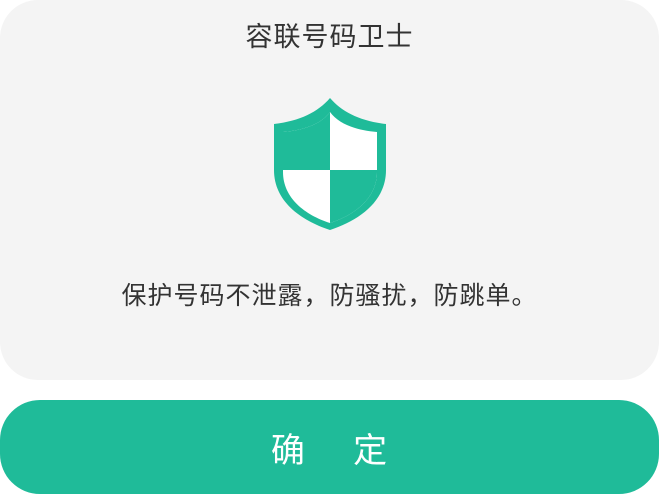 This screenshot has width=659, height=494. What do you see at coordinates (329, 295) in the screenshot?
I see `dialog-message: 保护号码不泄露，防骚扰，防跳单。` at bounding box center [329, 295].